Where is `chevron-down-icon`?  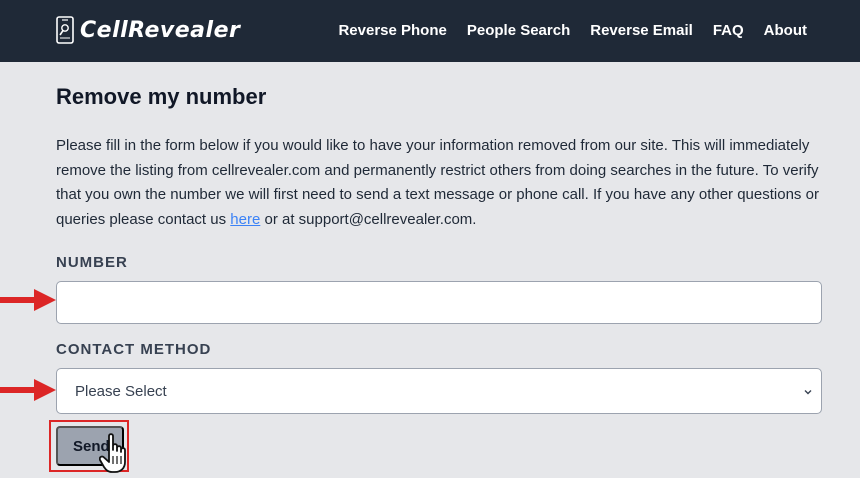 chevron-down-icon is located at coordinates (808, 392).